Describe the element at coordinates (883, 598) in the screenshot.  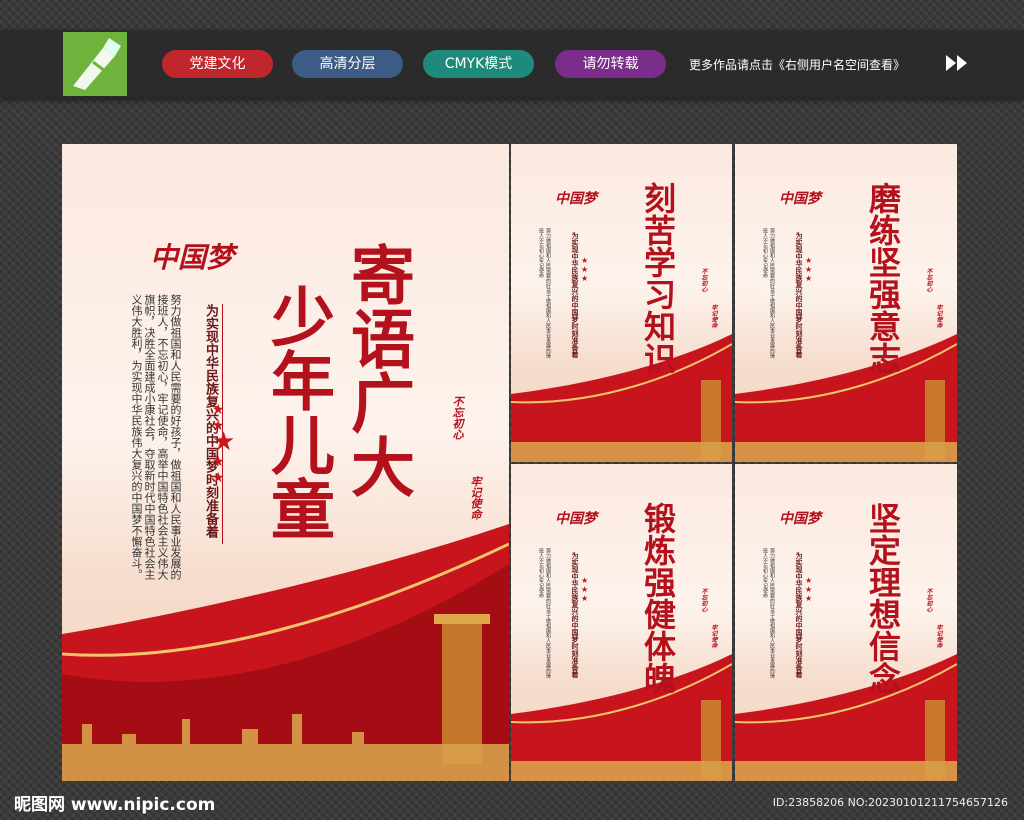
I see `poster-title: 坚定理想信念` at that location.